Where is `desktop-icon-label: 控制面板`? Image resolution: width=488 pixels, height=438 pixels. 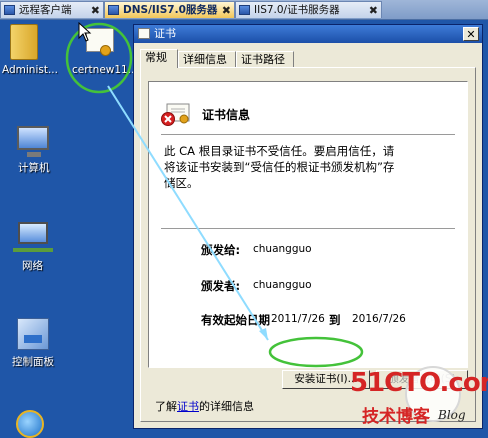 desktop-icon-label: 控制面板 is located at coordinates (33, 362).